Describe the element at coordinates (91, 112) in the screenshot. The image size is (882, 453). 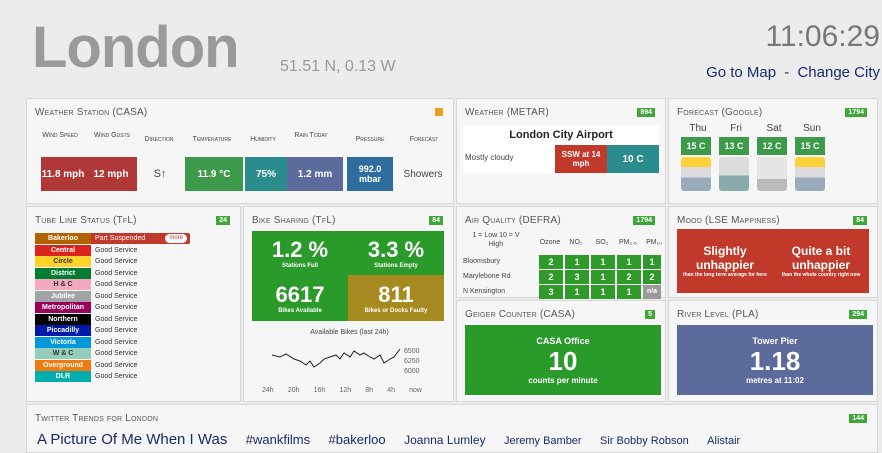
I see `panel-title: Weather Station (CASA)` at that location.